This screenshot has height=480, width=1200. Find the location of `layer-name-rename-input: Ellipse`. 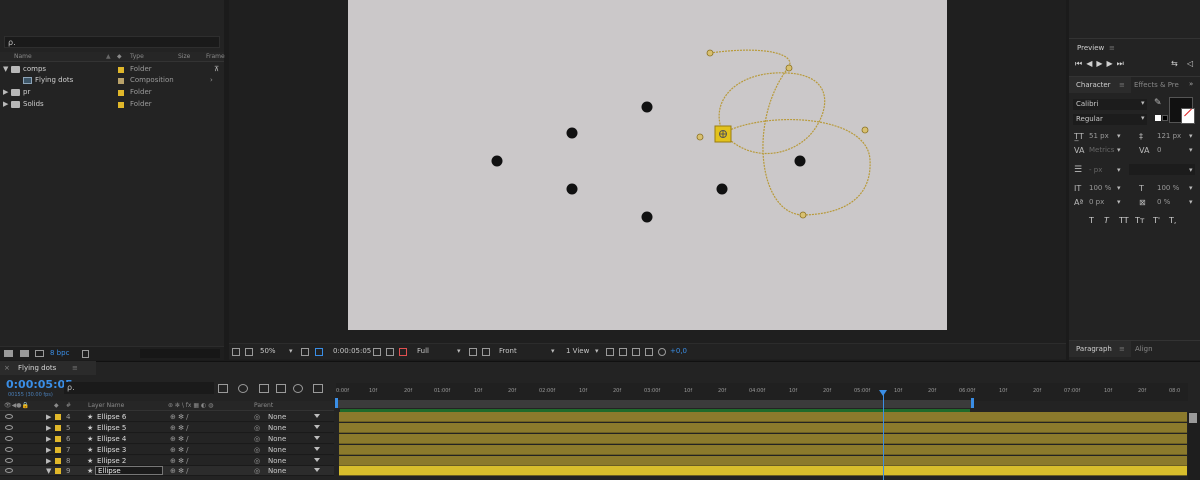

layer-name-rename-input: Ellipse is located at coordinates (129, 470).